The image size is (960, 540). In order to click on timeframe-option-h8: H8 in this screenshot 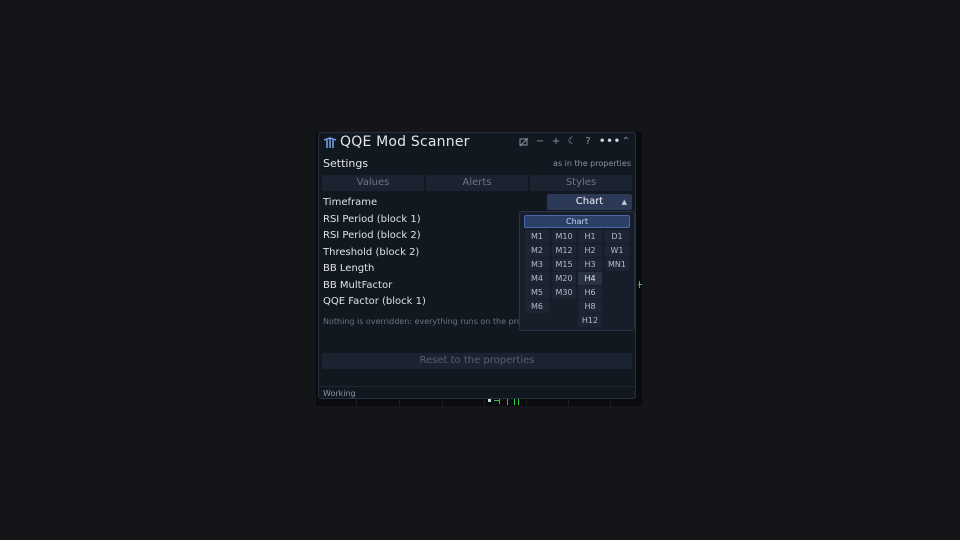, I will do `click(590, 306)`.